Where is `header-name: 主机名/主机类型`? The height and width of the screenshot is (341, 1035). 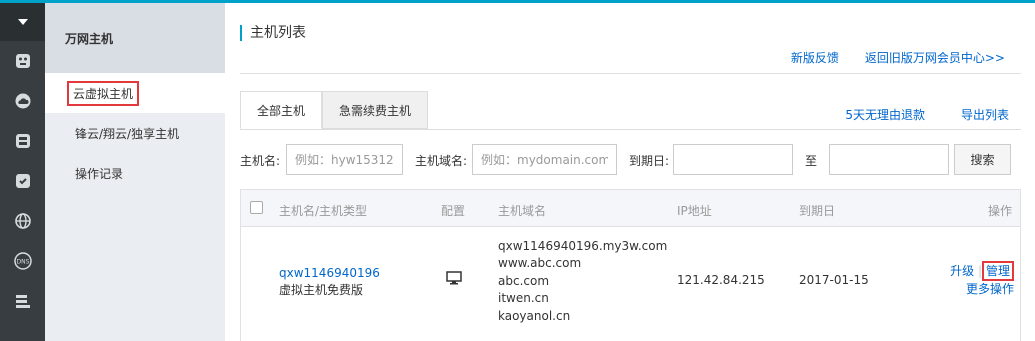
header-name: 主机名/主机类型 is located at coordinates (323, 211).